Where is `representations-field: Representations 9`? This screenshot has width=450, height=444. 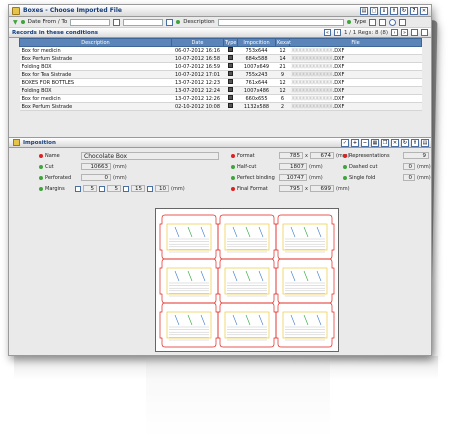
representations-field: Representations 9 is located at coordinates (386, 155).